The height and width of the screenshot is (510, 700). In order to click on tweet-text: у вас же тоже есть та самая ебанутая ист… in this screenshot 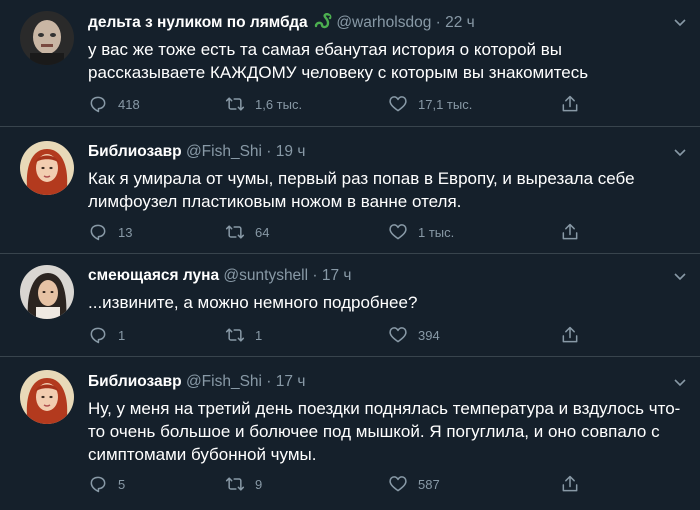, I will do `click(338, 61)`.